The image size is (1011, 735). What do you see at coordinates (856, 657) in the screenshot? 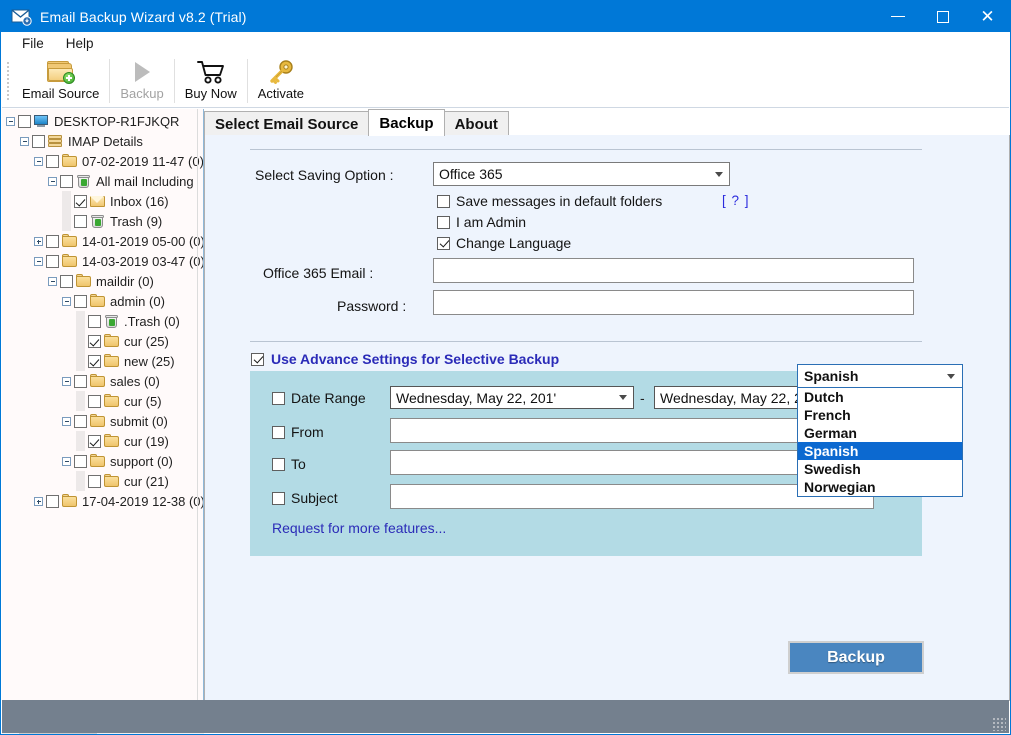
I see `backup-button: Backup` at bounding box center [856, 657].